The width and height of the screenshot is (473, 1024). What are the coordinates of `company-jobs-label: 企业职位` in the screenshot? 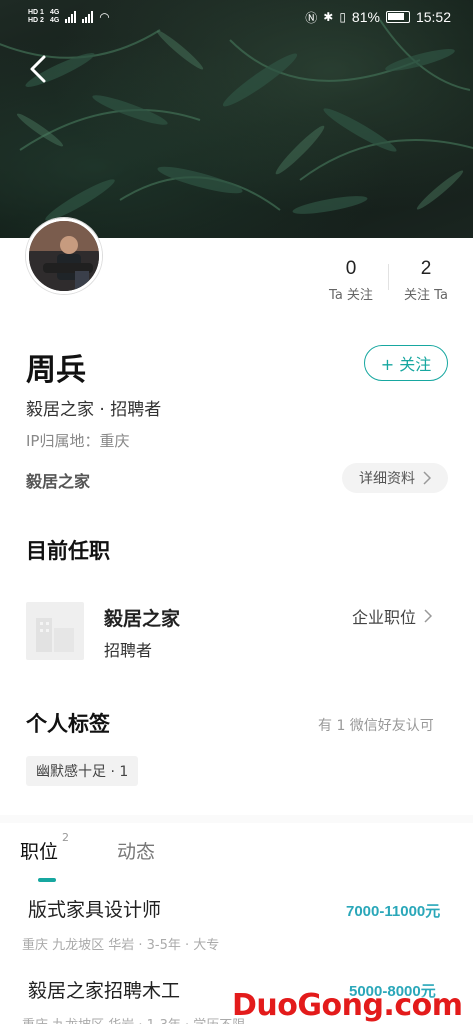 It's located at (384, 617).